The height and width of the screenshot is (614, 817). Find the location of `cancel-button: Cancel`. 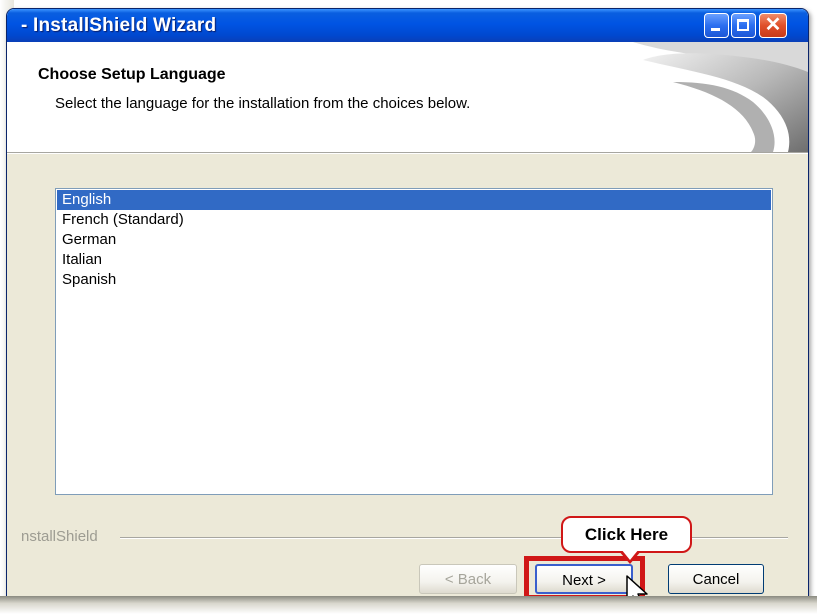

cancel-button: Cancel is located at coordinates (716, 579).